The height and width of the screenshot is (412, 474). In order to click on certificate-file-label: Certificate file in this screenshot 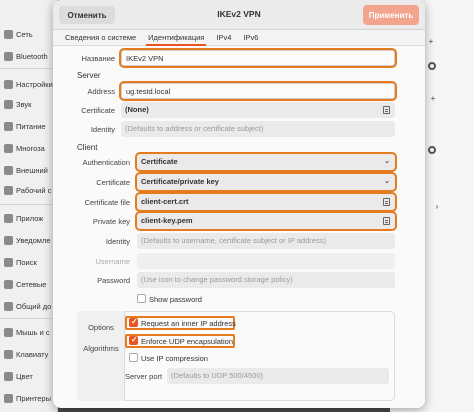, I will do `click(107, 202)`.